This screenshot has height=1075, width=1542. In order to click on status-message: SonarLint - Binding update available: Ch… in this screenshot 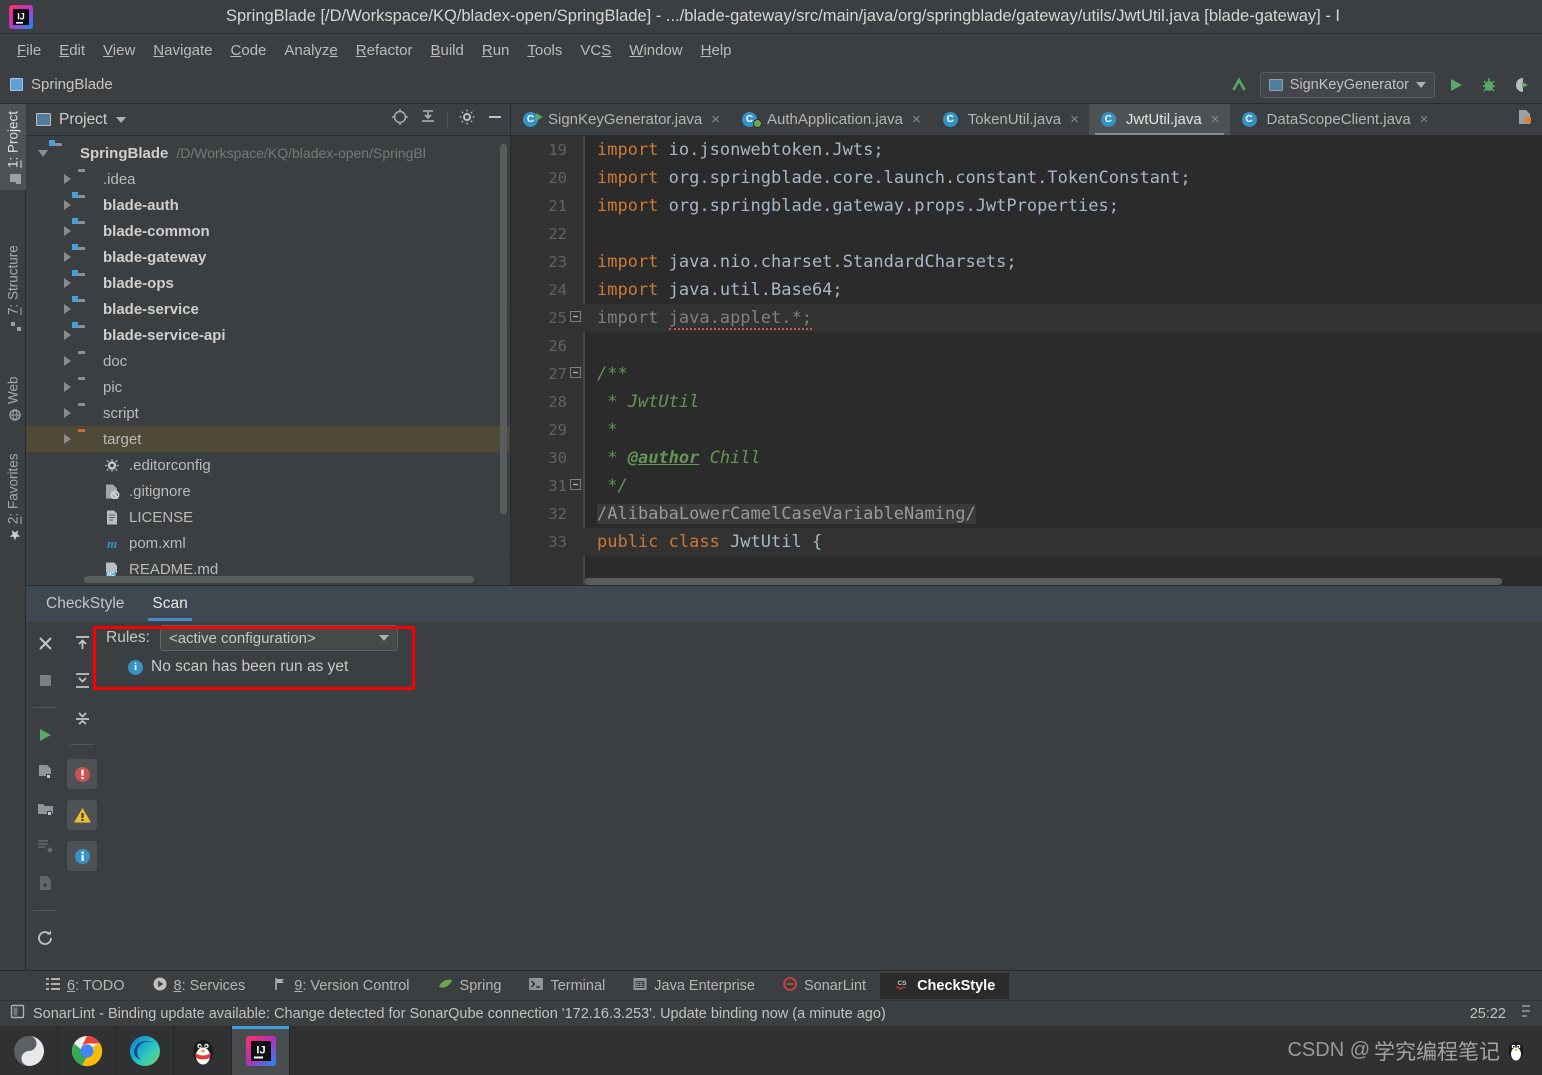, I will do `click(459, 1014)`.